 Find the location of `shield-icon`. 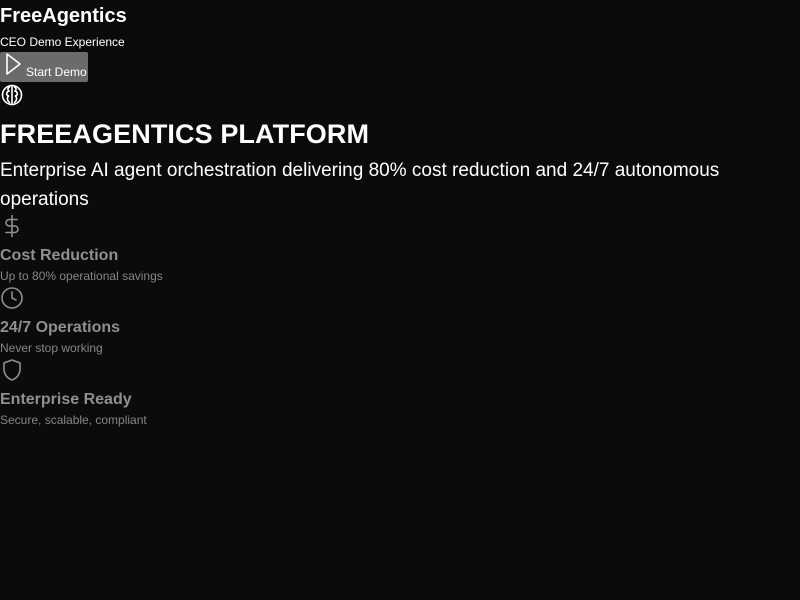

shield-icon is located at coordinates (12, 370).